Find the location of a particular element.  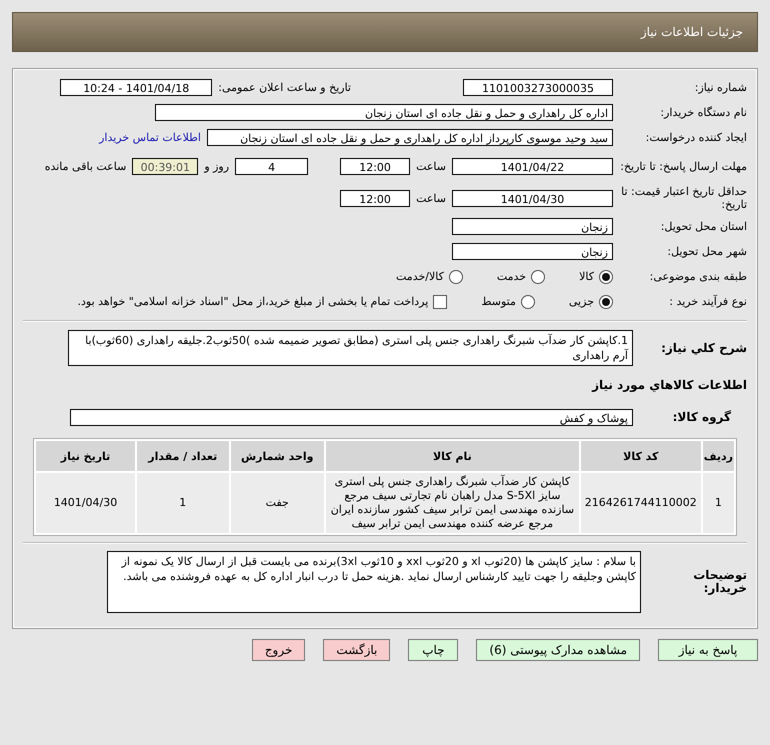

option-label: کالا is located at coordinates (586, 276).